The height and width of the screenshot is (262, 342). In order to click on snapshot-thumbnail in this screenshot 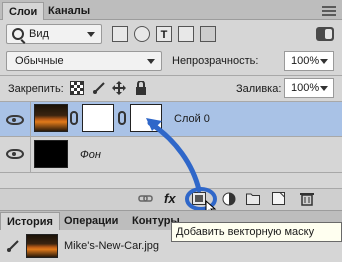, I will do `click(42, 246)`.